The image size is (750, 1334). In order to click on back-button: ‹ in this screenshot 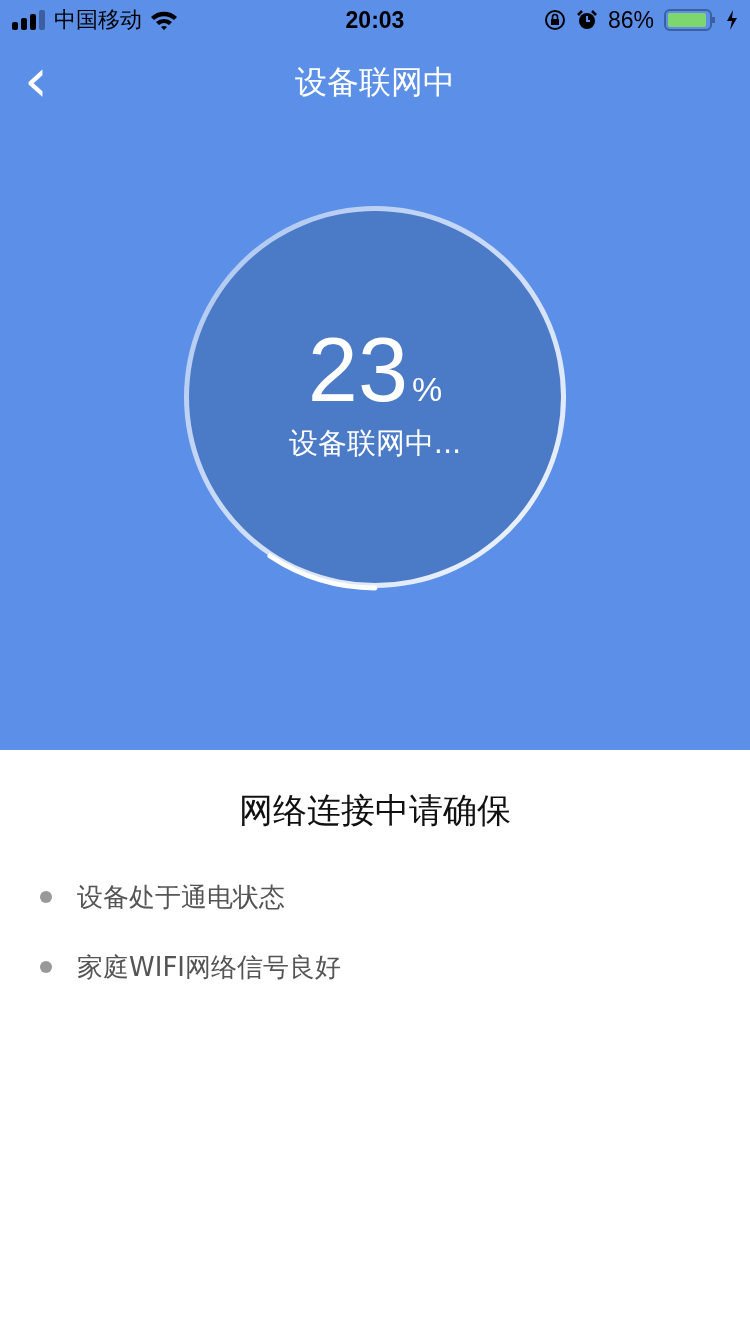, I will do `click(36, 80)`.